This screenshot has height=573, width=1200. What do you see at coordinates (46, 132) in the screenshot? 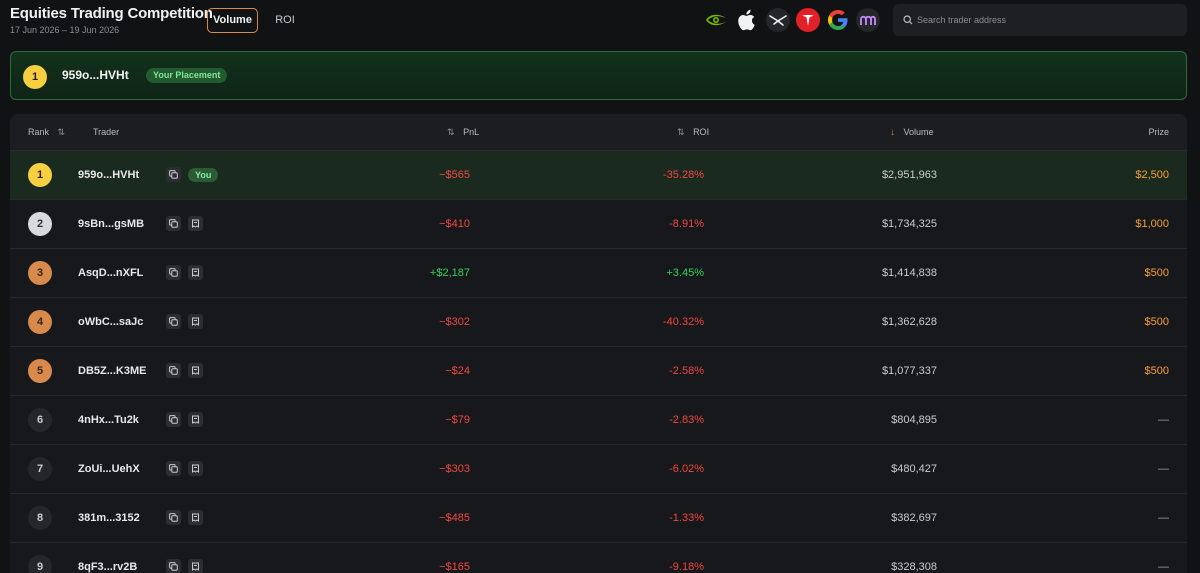
I see `col-rank: Rank ⇅` at bounding box center [46, 132].